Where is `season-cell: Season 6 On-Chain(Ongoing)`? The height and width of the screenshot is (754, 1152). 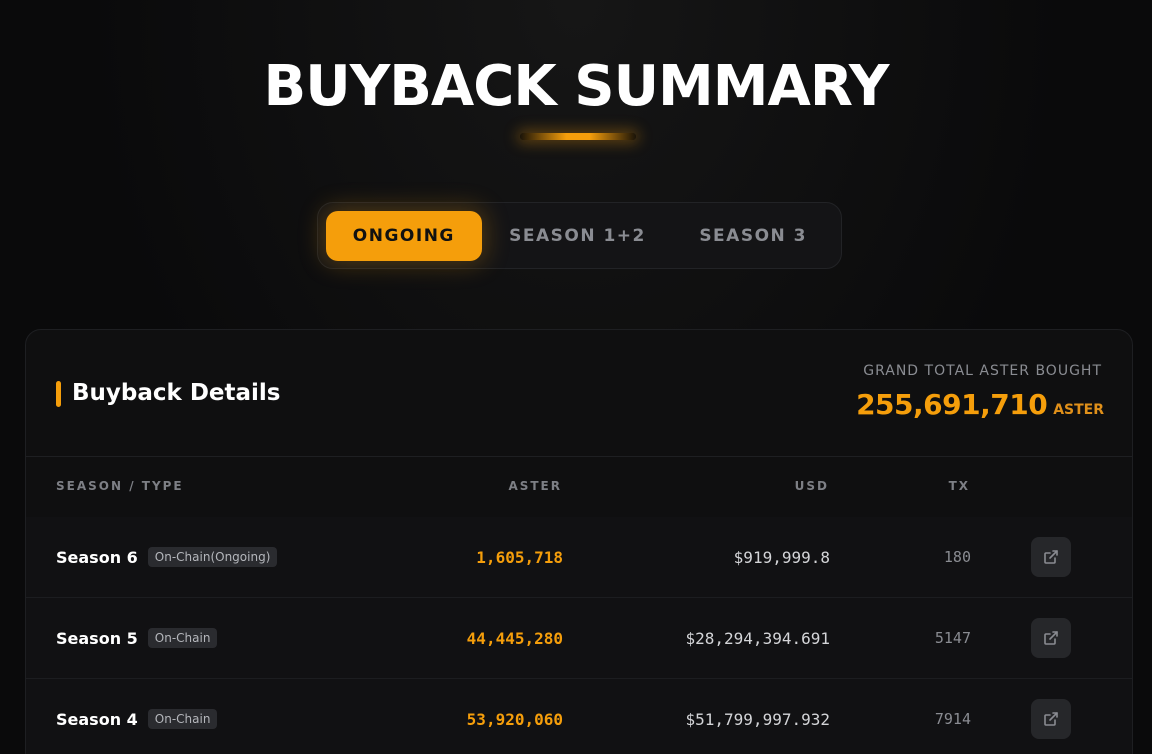
season-cell: Season 6 On-Chain(Ongoing) is located at coordinates (167, 557).